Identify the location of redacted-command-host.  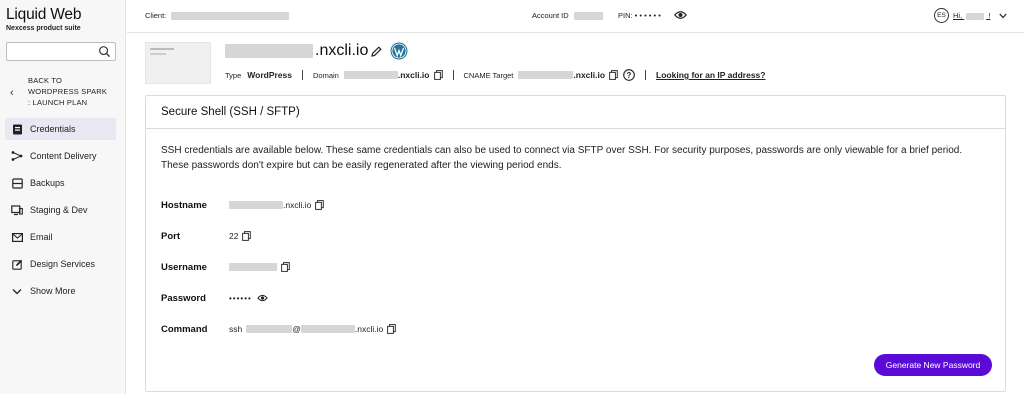
(327, 329).